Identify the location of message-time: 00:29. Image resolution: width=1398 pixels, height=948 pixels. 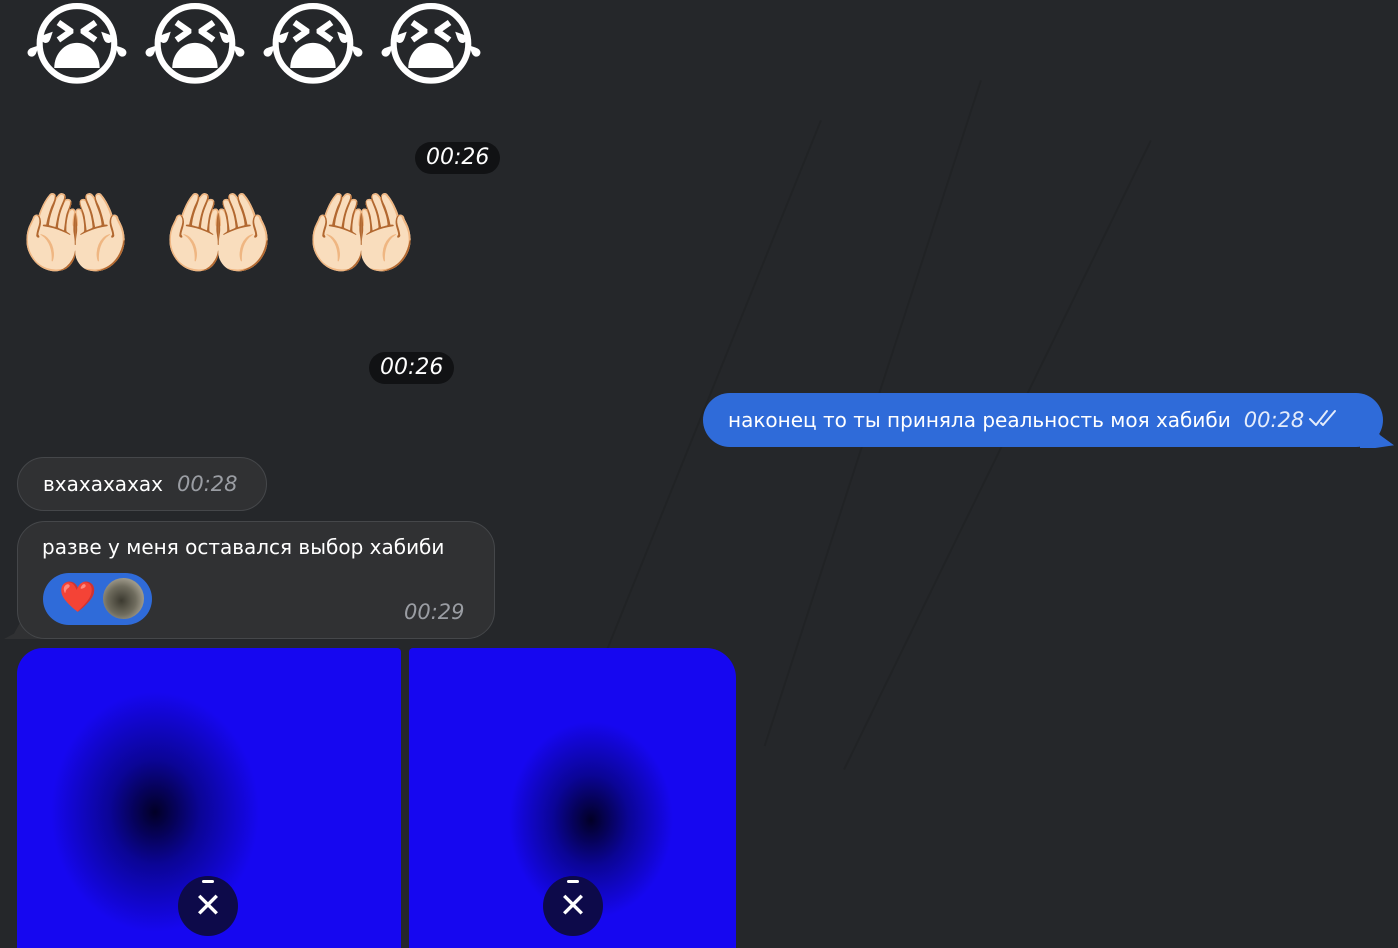
(434, 612).